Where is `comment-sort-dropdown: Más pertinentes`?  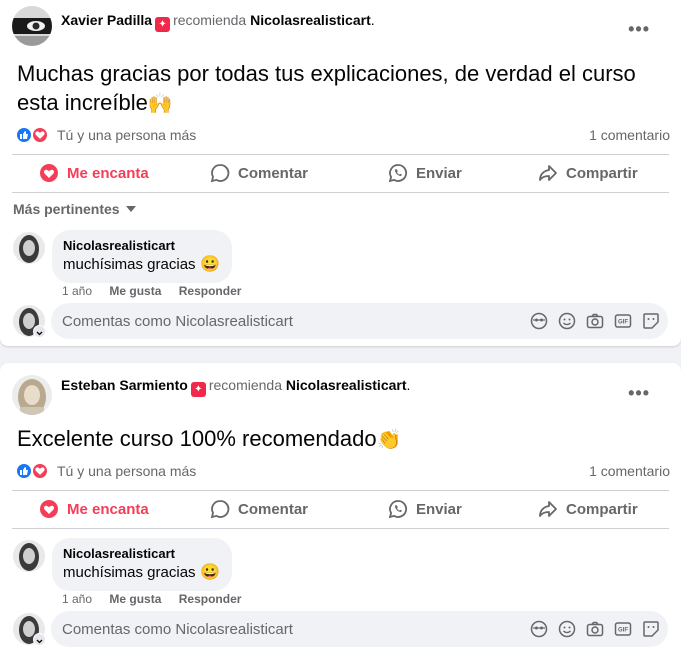
comment-sort-dropdown: Más pertinentes is located at coordinates (74, 209).